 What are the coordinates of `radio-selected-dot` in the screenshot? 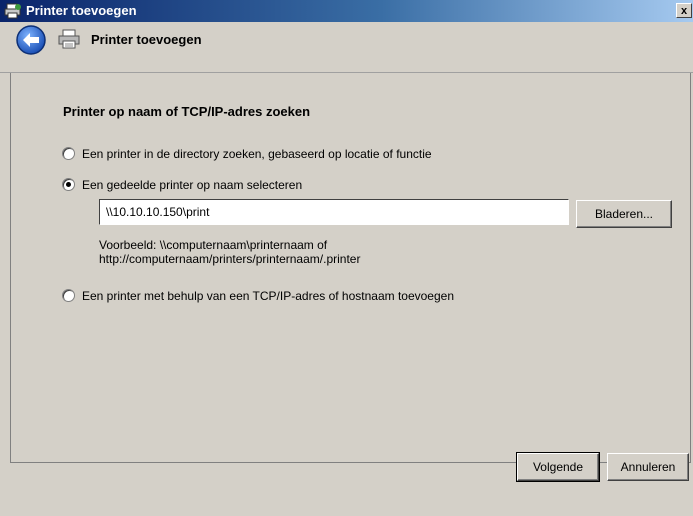 It's located at (68, 184).